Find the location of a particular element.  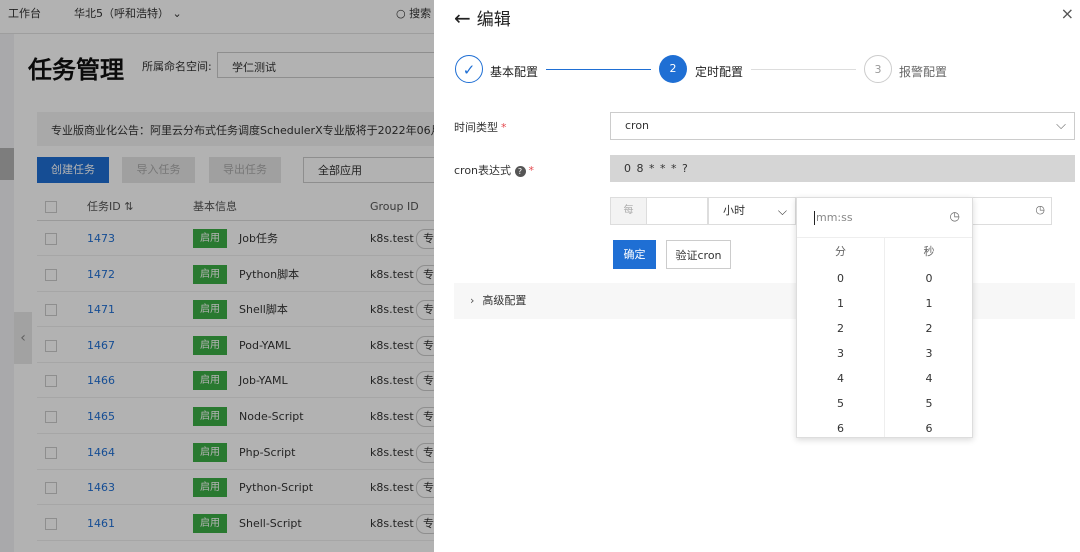

step-2-label: 定时配置 is located at coordinates (719, 72).